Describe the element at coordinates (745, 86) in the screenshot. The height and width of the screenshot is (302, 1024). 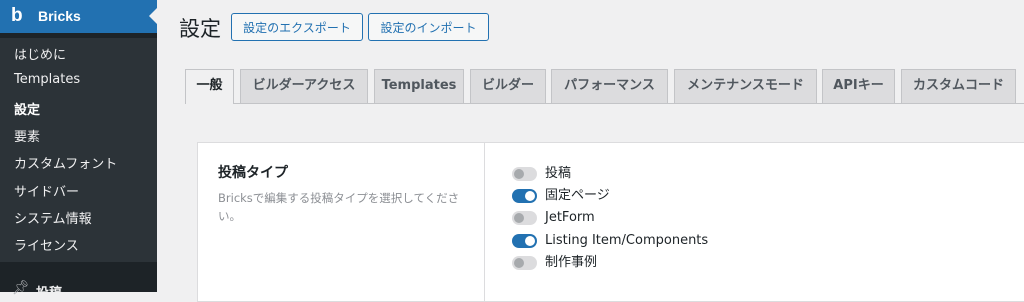
I see `tab-maintenance: メンテナンスモード` at that location.